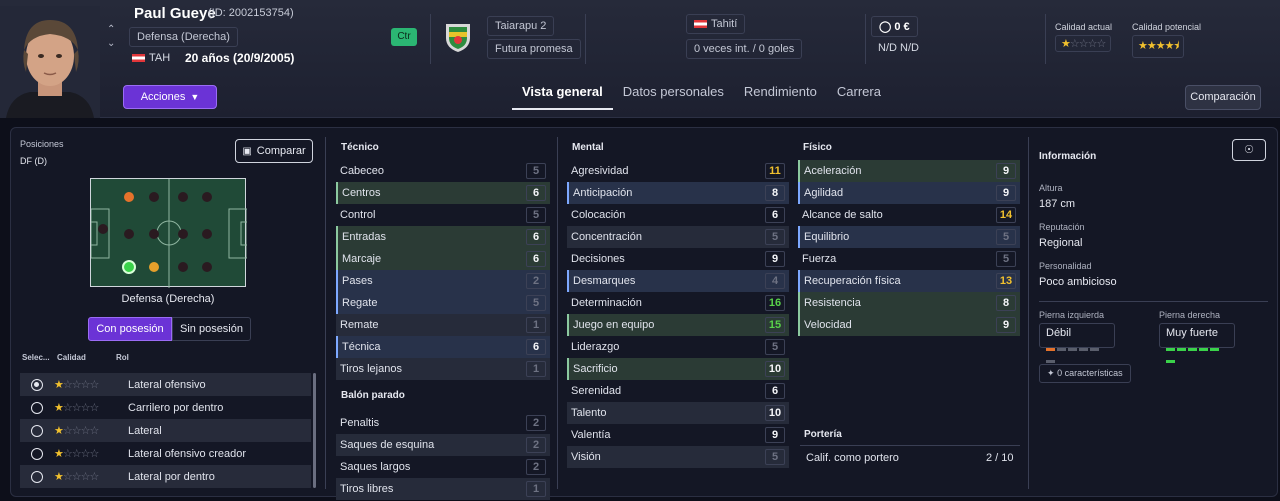 The width and height of the screenshot is (1280, 501). What do you see at coordinates (443, 423) in the screenshot?
I see `attribute-row: Penaltis 2` at bounding box center [443, 423].